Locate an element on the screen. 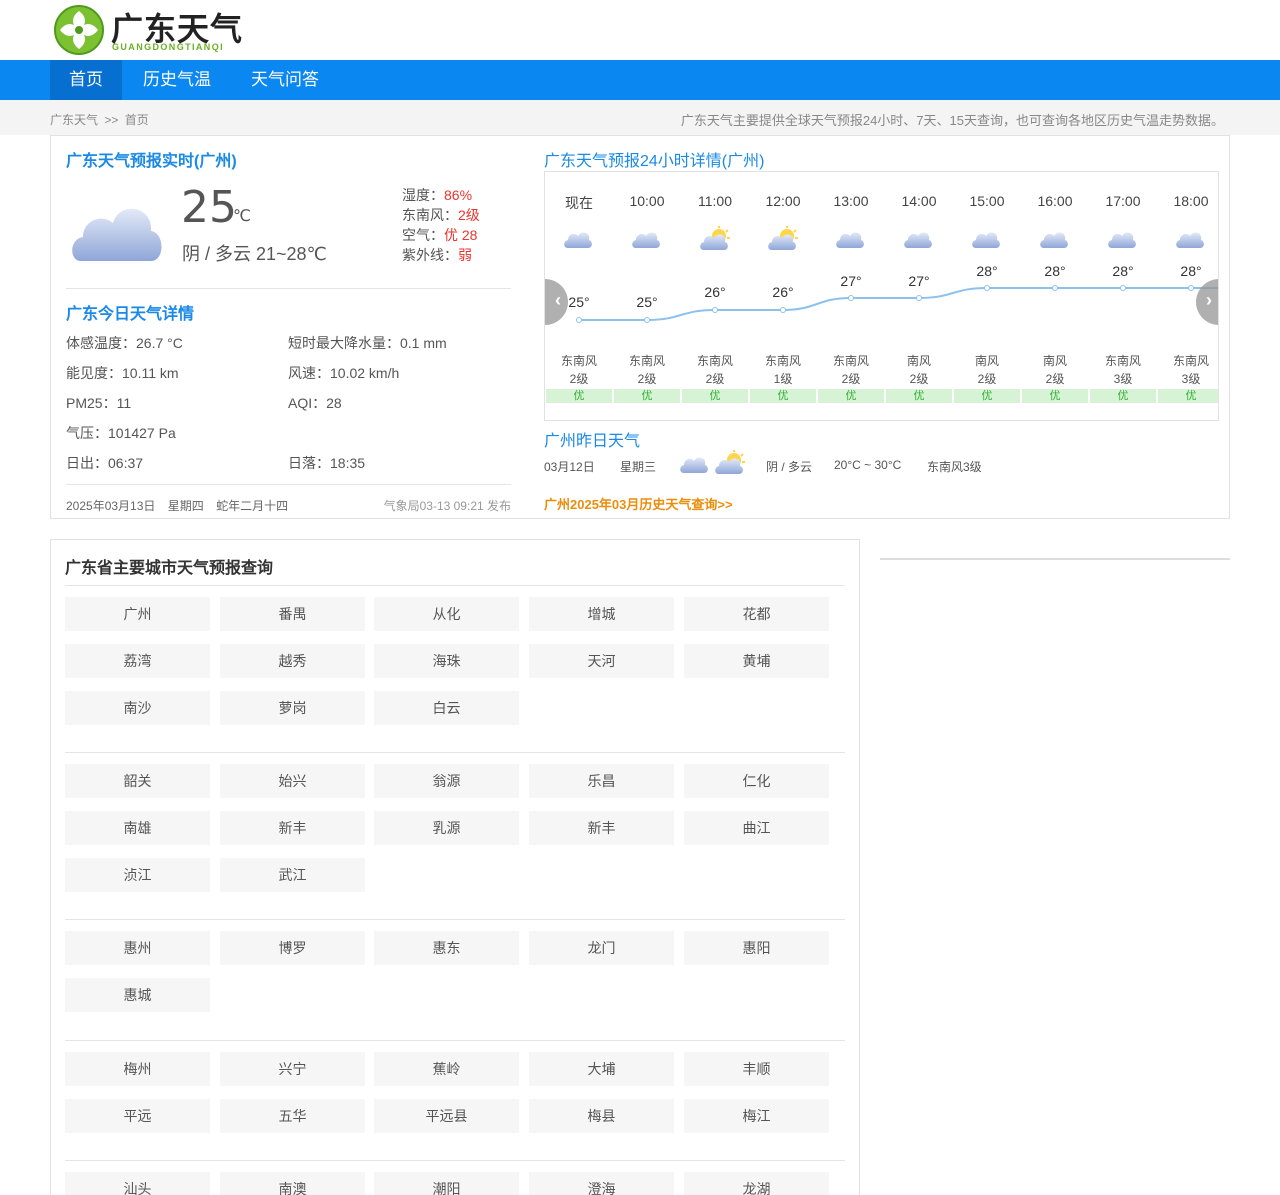 This screenshot has height=1195, width=1280. hourly-forecast-title: 广东天气预报24小时详情(广州) is located at coordinates (654, 161).